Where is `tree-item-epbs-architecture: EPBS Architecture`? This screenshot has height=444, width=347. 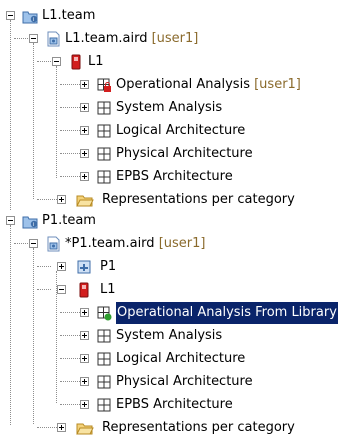
tree-item-epbs-architecture: EPBS Architecture is located at coordinates (173, 177).